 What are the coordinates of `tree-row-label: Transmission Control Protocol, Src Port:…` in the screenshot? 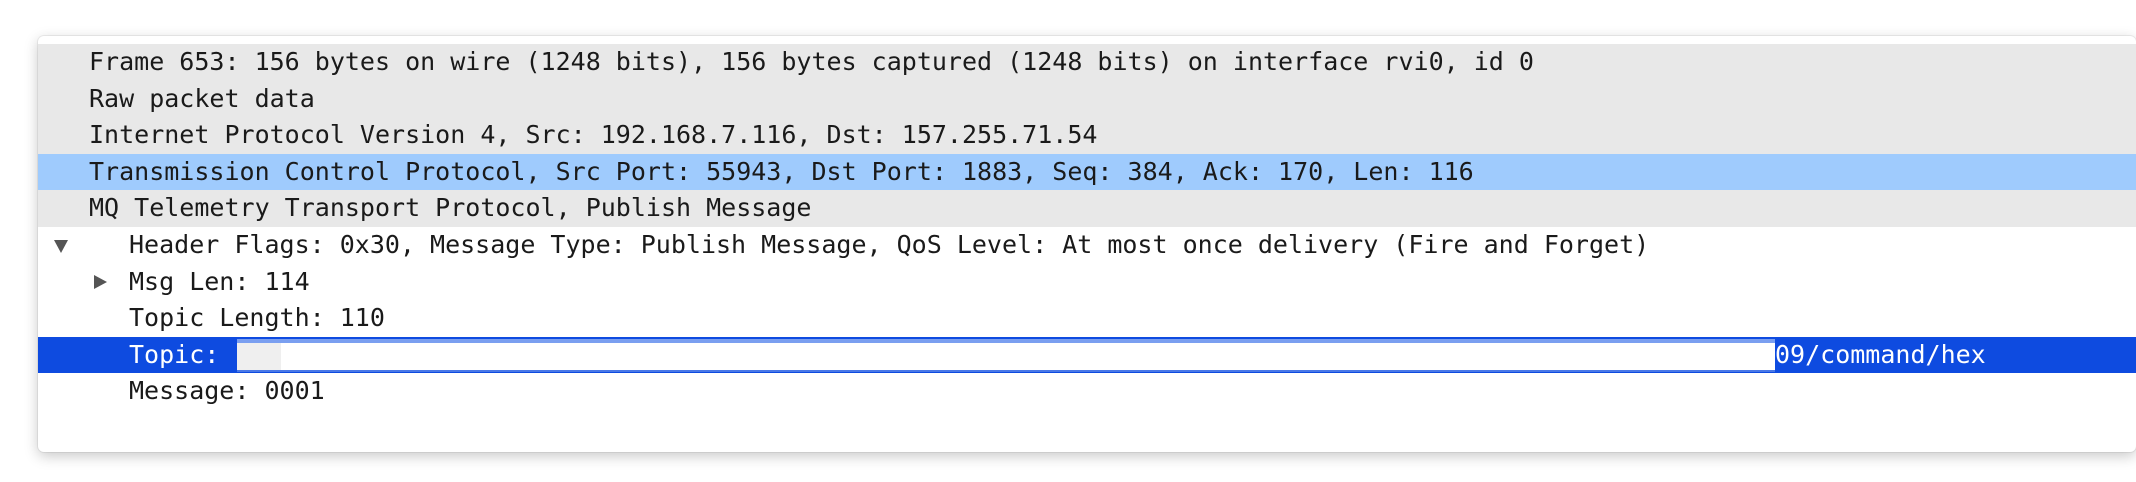 It's located at (781, 171).